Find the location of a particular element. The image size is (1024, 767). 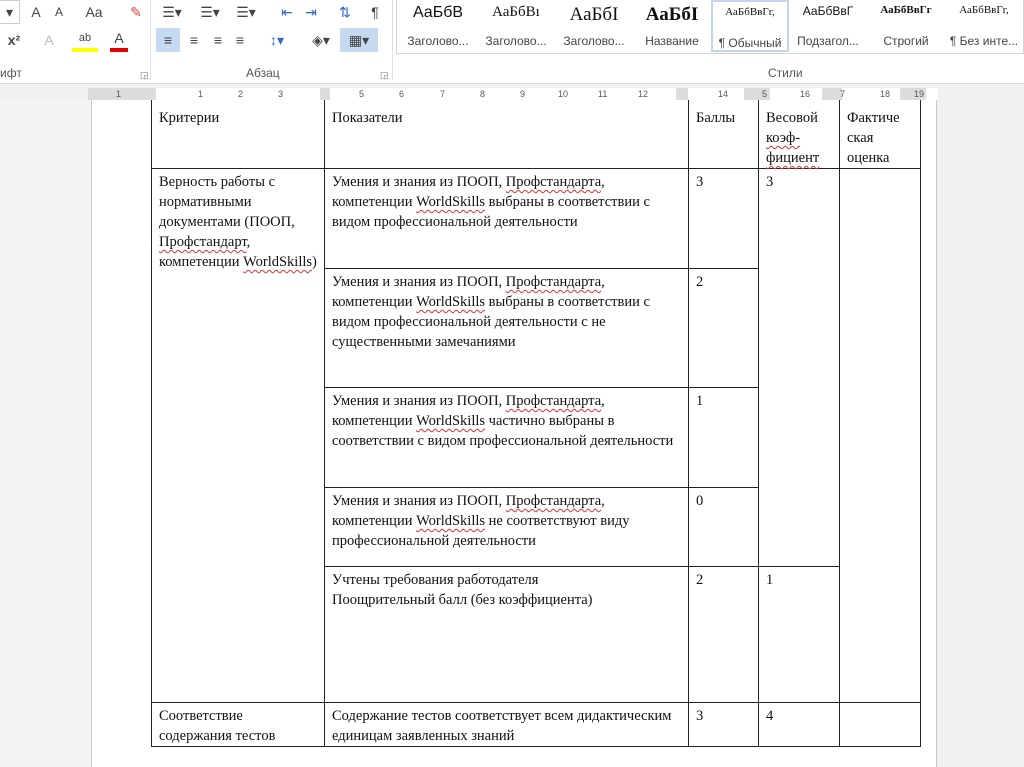

font-color-button: A is located at coordinates (119, 40).